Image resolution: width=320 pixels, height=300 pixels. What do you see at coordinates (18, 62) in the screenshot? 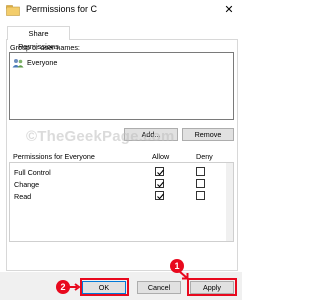
I see `users-icon` at bounding box center [18, 62].